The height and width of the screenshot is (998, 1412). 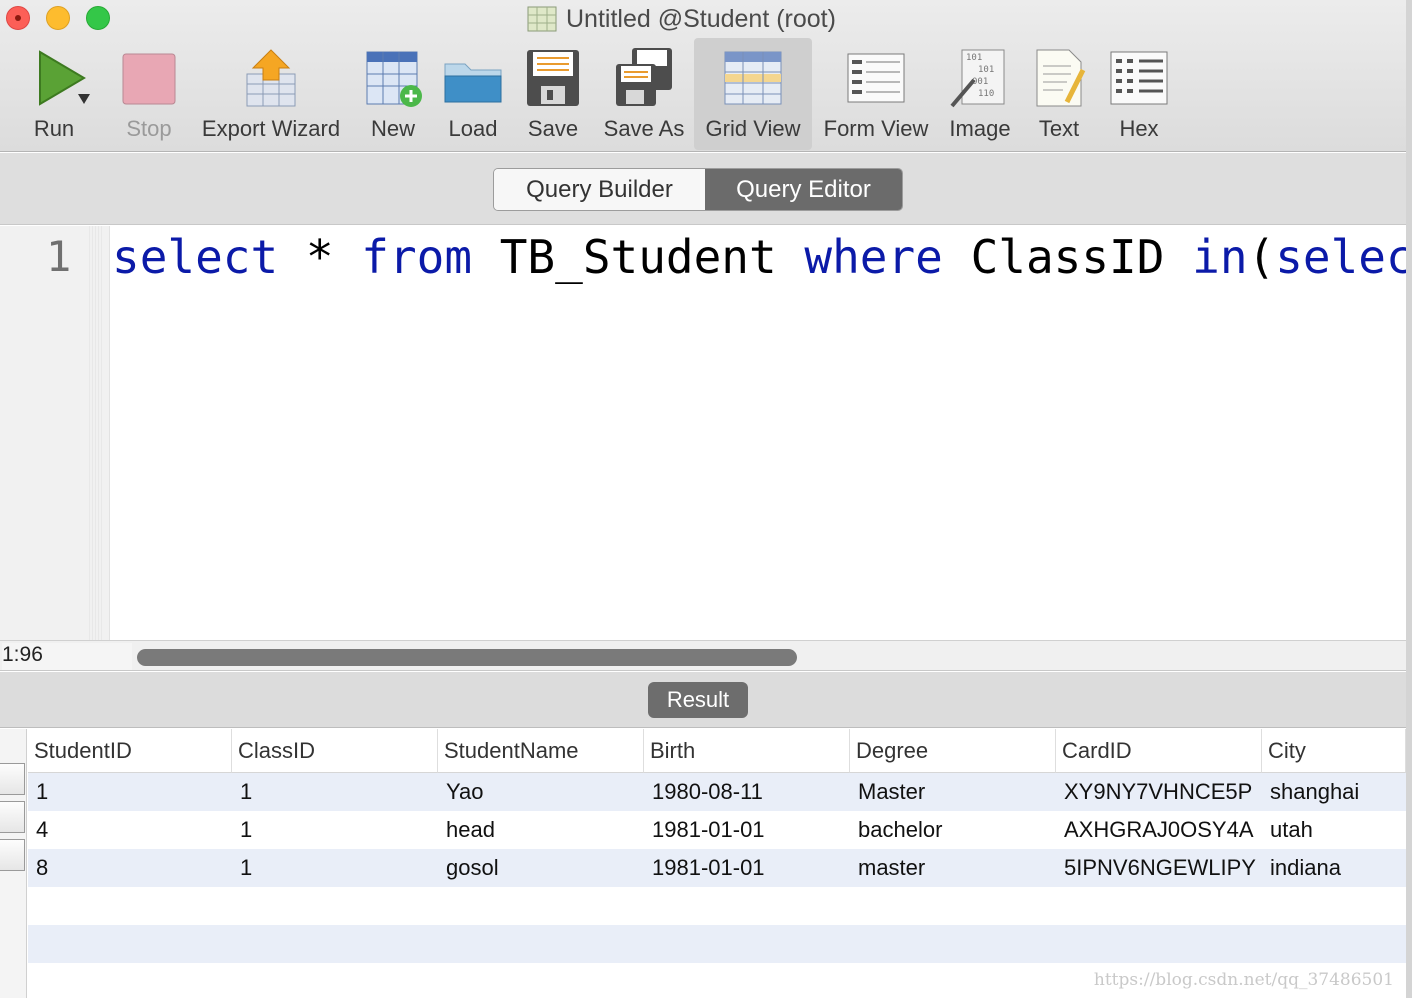 I want to click on cell-cardid: AXHGRAJ0OSY4A, so click(x=1159, y=830).